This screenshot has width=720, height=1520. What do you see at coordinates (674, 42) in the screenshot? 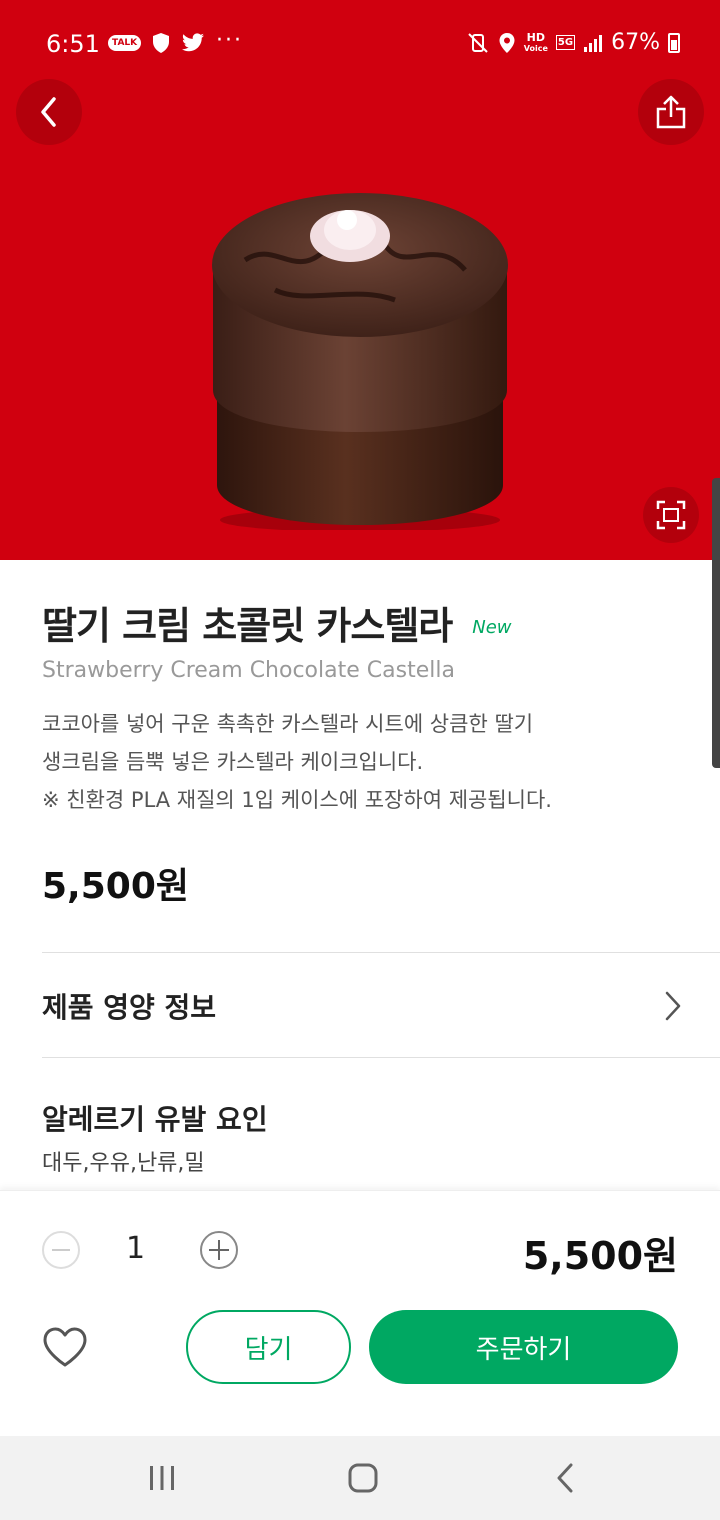
I see `battery-icon` at bounding box center [674, 42].